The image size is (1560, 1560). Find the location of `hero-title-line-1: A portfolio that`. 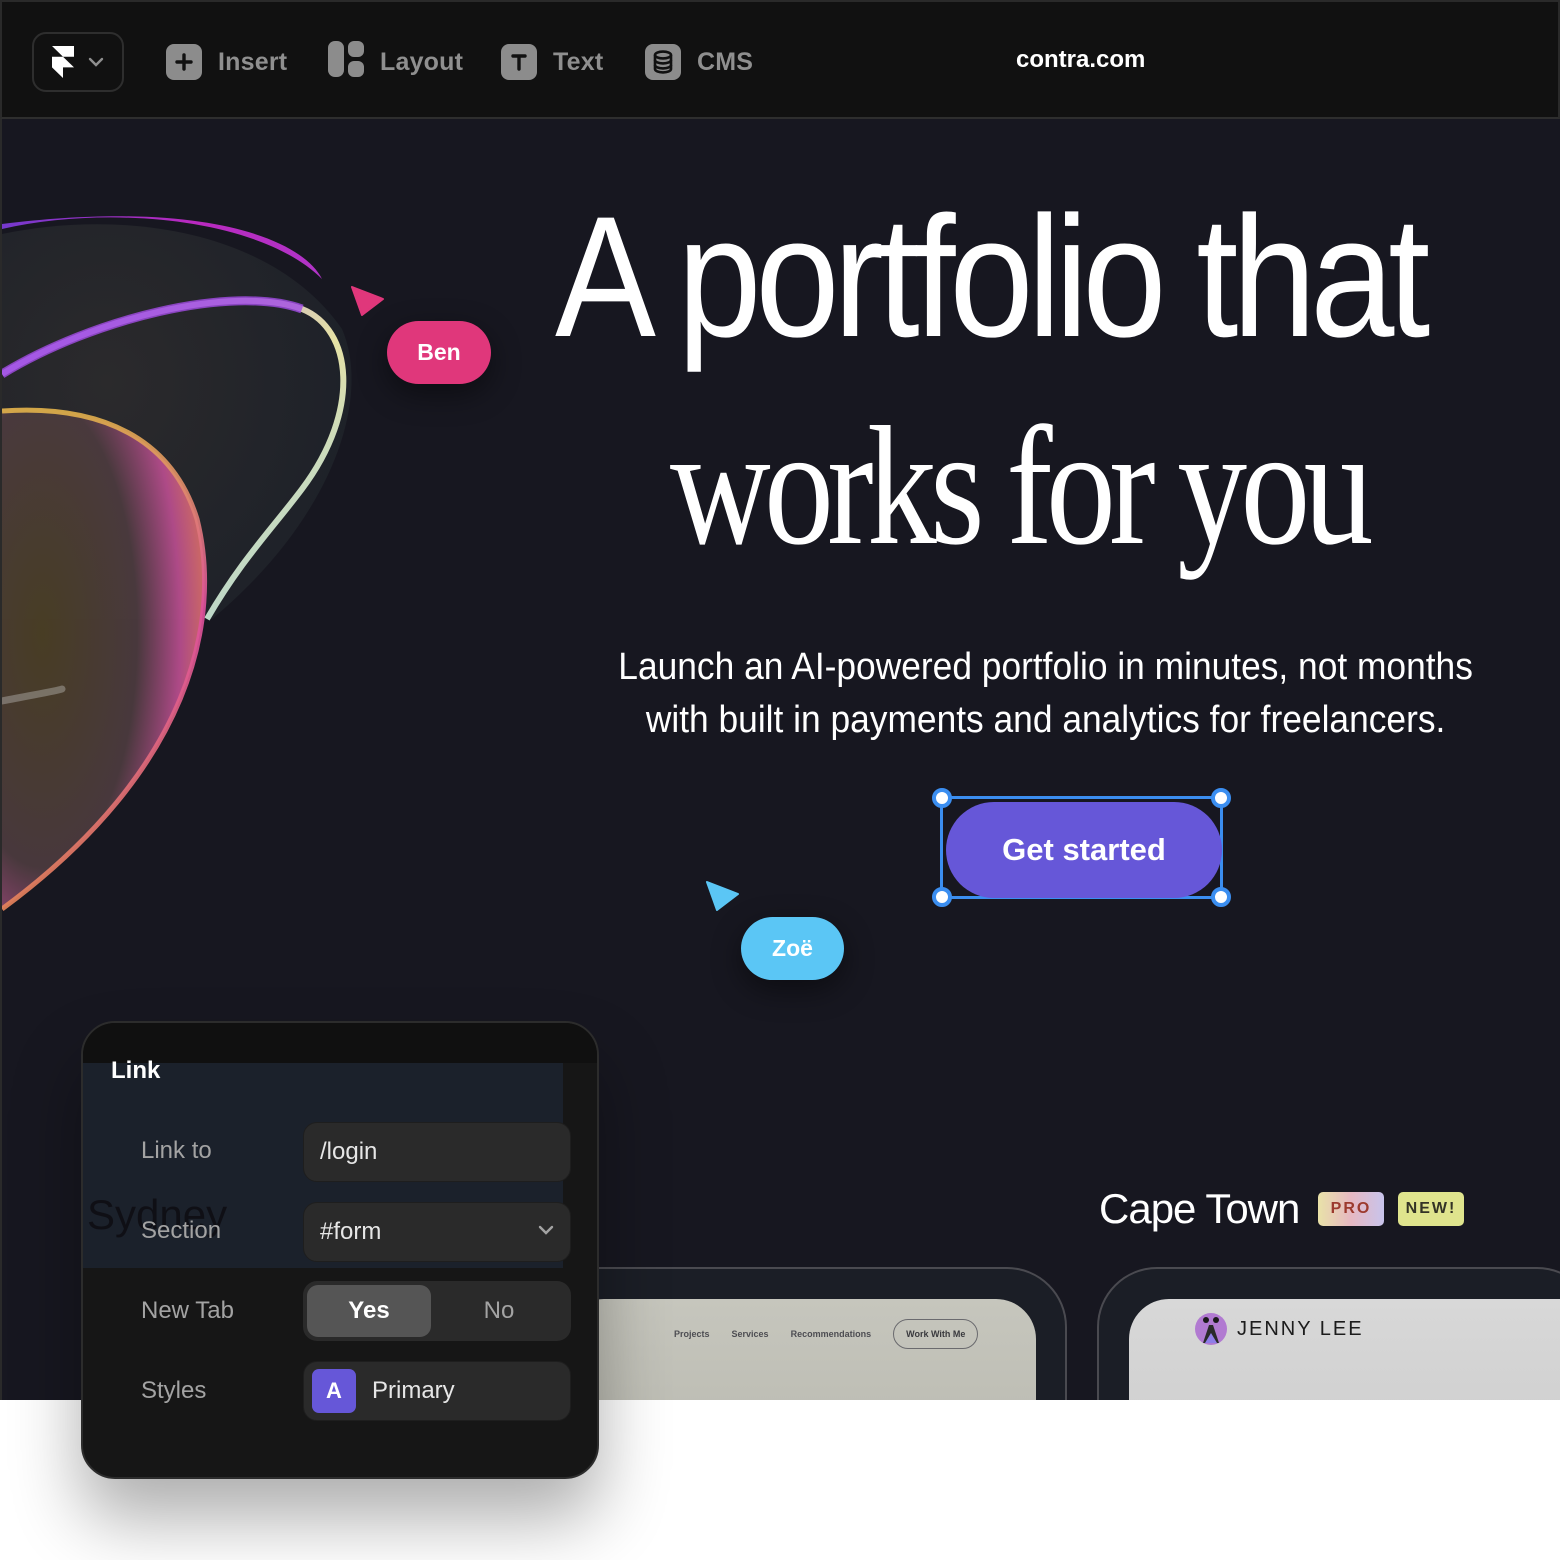

hero-title-line-1: A portfolio that is located at coordinates (992, 277).